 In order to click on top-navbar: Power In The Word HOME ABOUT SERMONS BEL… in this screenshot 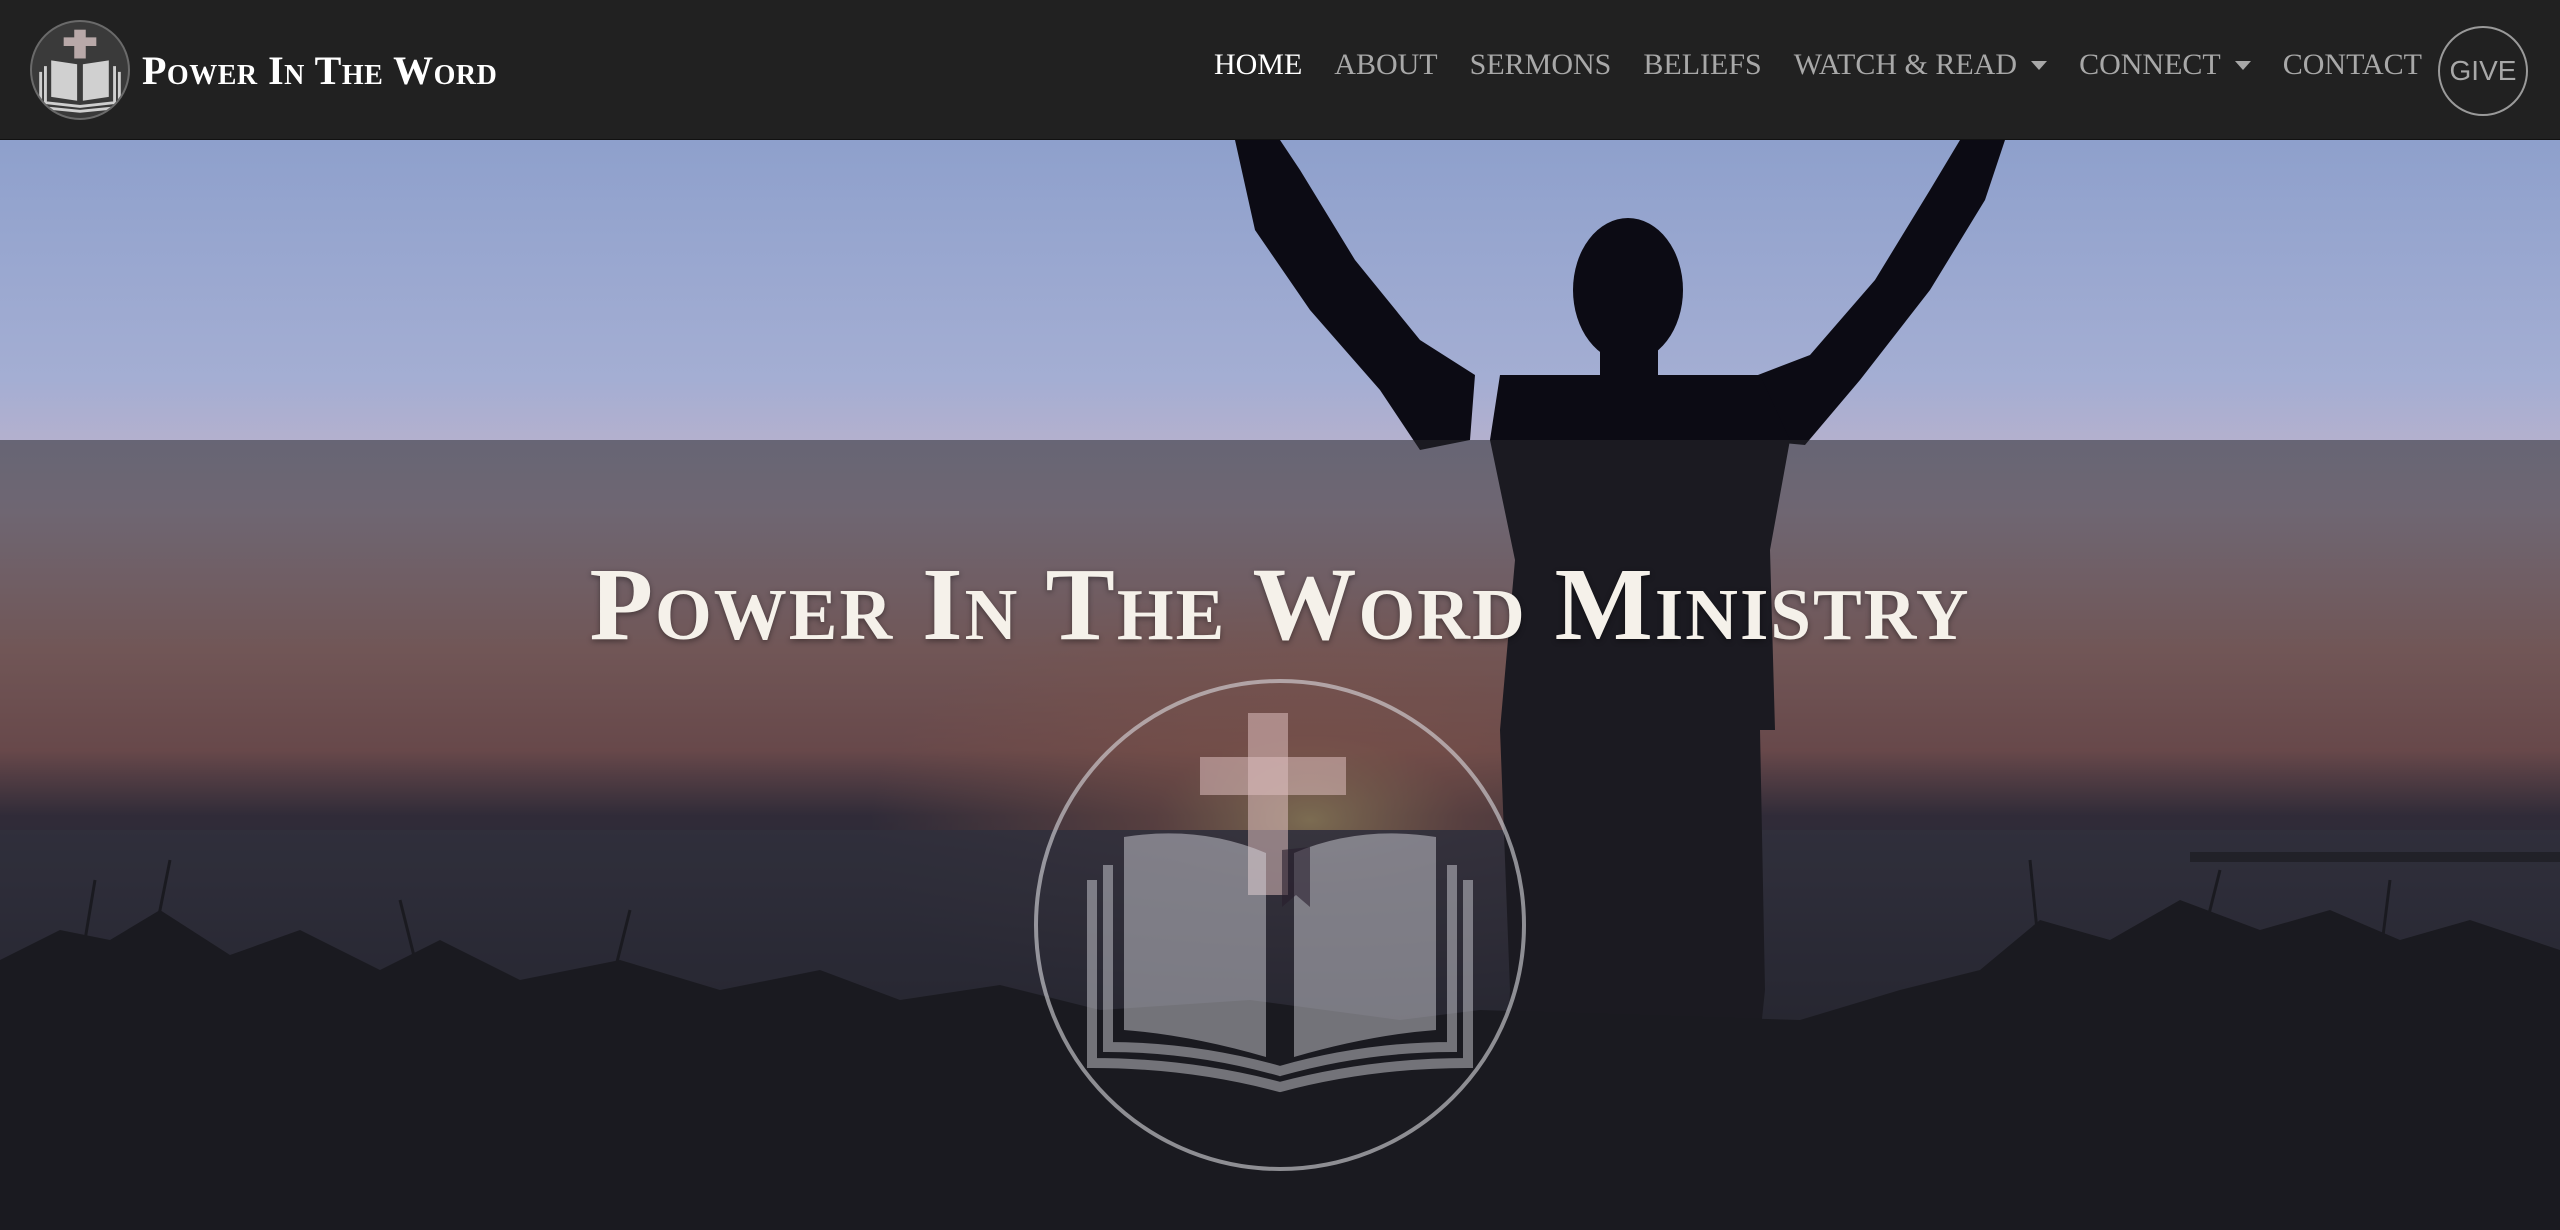, I will do `click(1280, 70)`.